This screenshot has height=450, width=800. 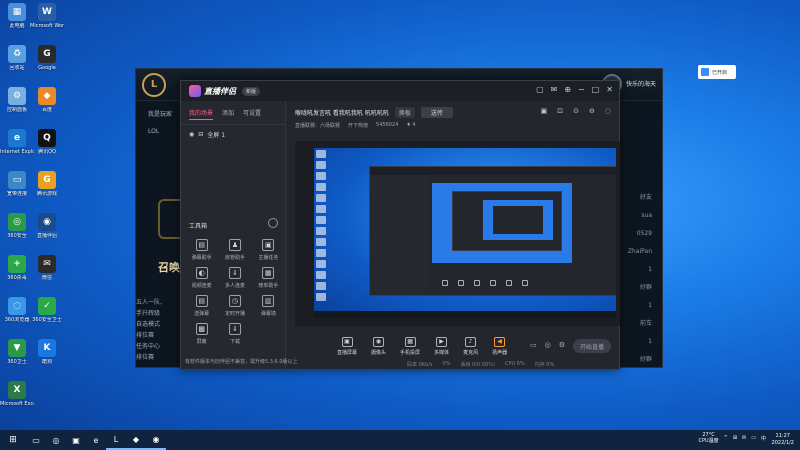 I want to click on tray-icon: ✉, so click(x=744, y=438).